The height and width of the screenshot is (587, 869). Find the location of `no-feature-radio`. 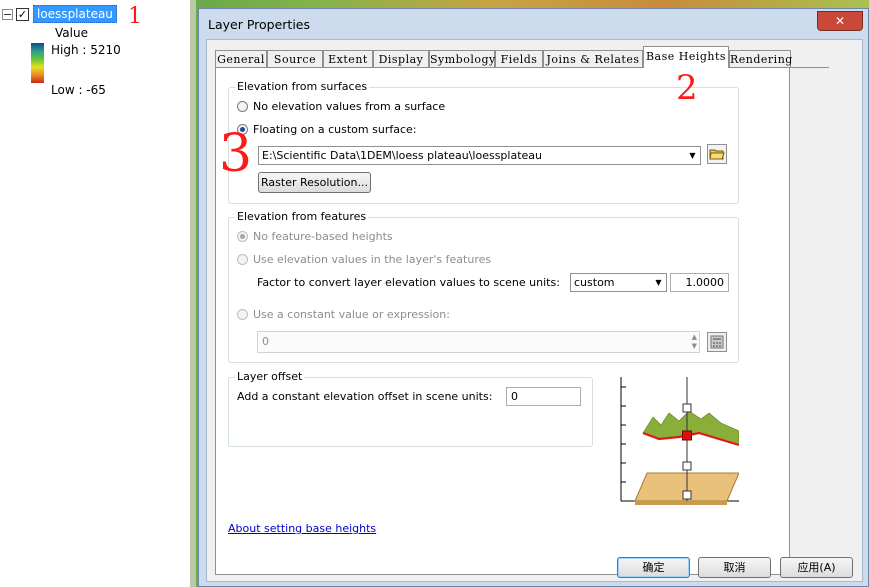

no-feature-radio is located at coordinates (242, 236).